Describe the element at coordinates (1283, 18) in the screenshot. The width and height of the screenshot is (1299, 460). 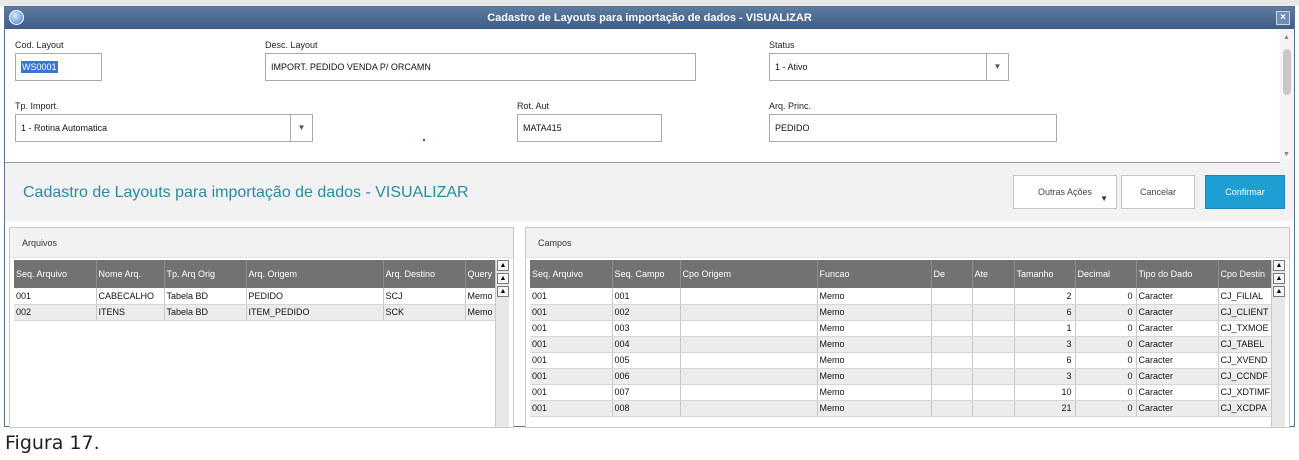
I see `close-icon: ×` at that location.